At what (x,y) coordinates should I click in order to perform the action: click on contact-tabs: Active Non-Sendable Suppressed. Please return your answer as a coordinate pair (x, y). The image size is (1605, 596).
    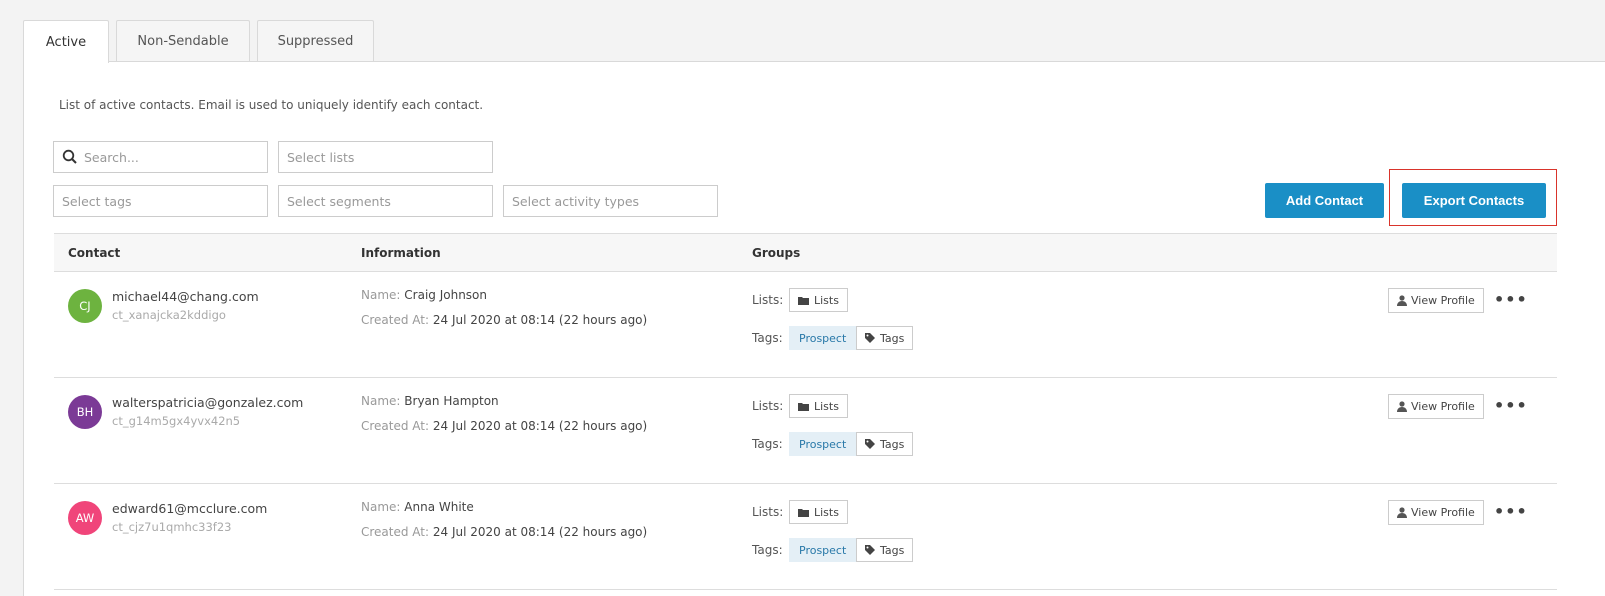
    Looking at the image, I should click on (202, 41).